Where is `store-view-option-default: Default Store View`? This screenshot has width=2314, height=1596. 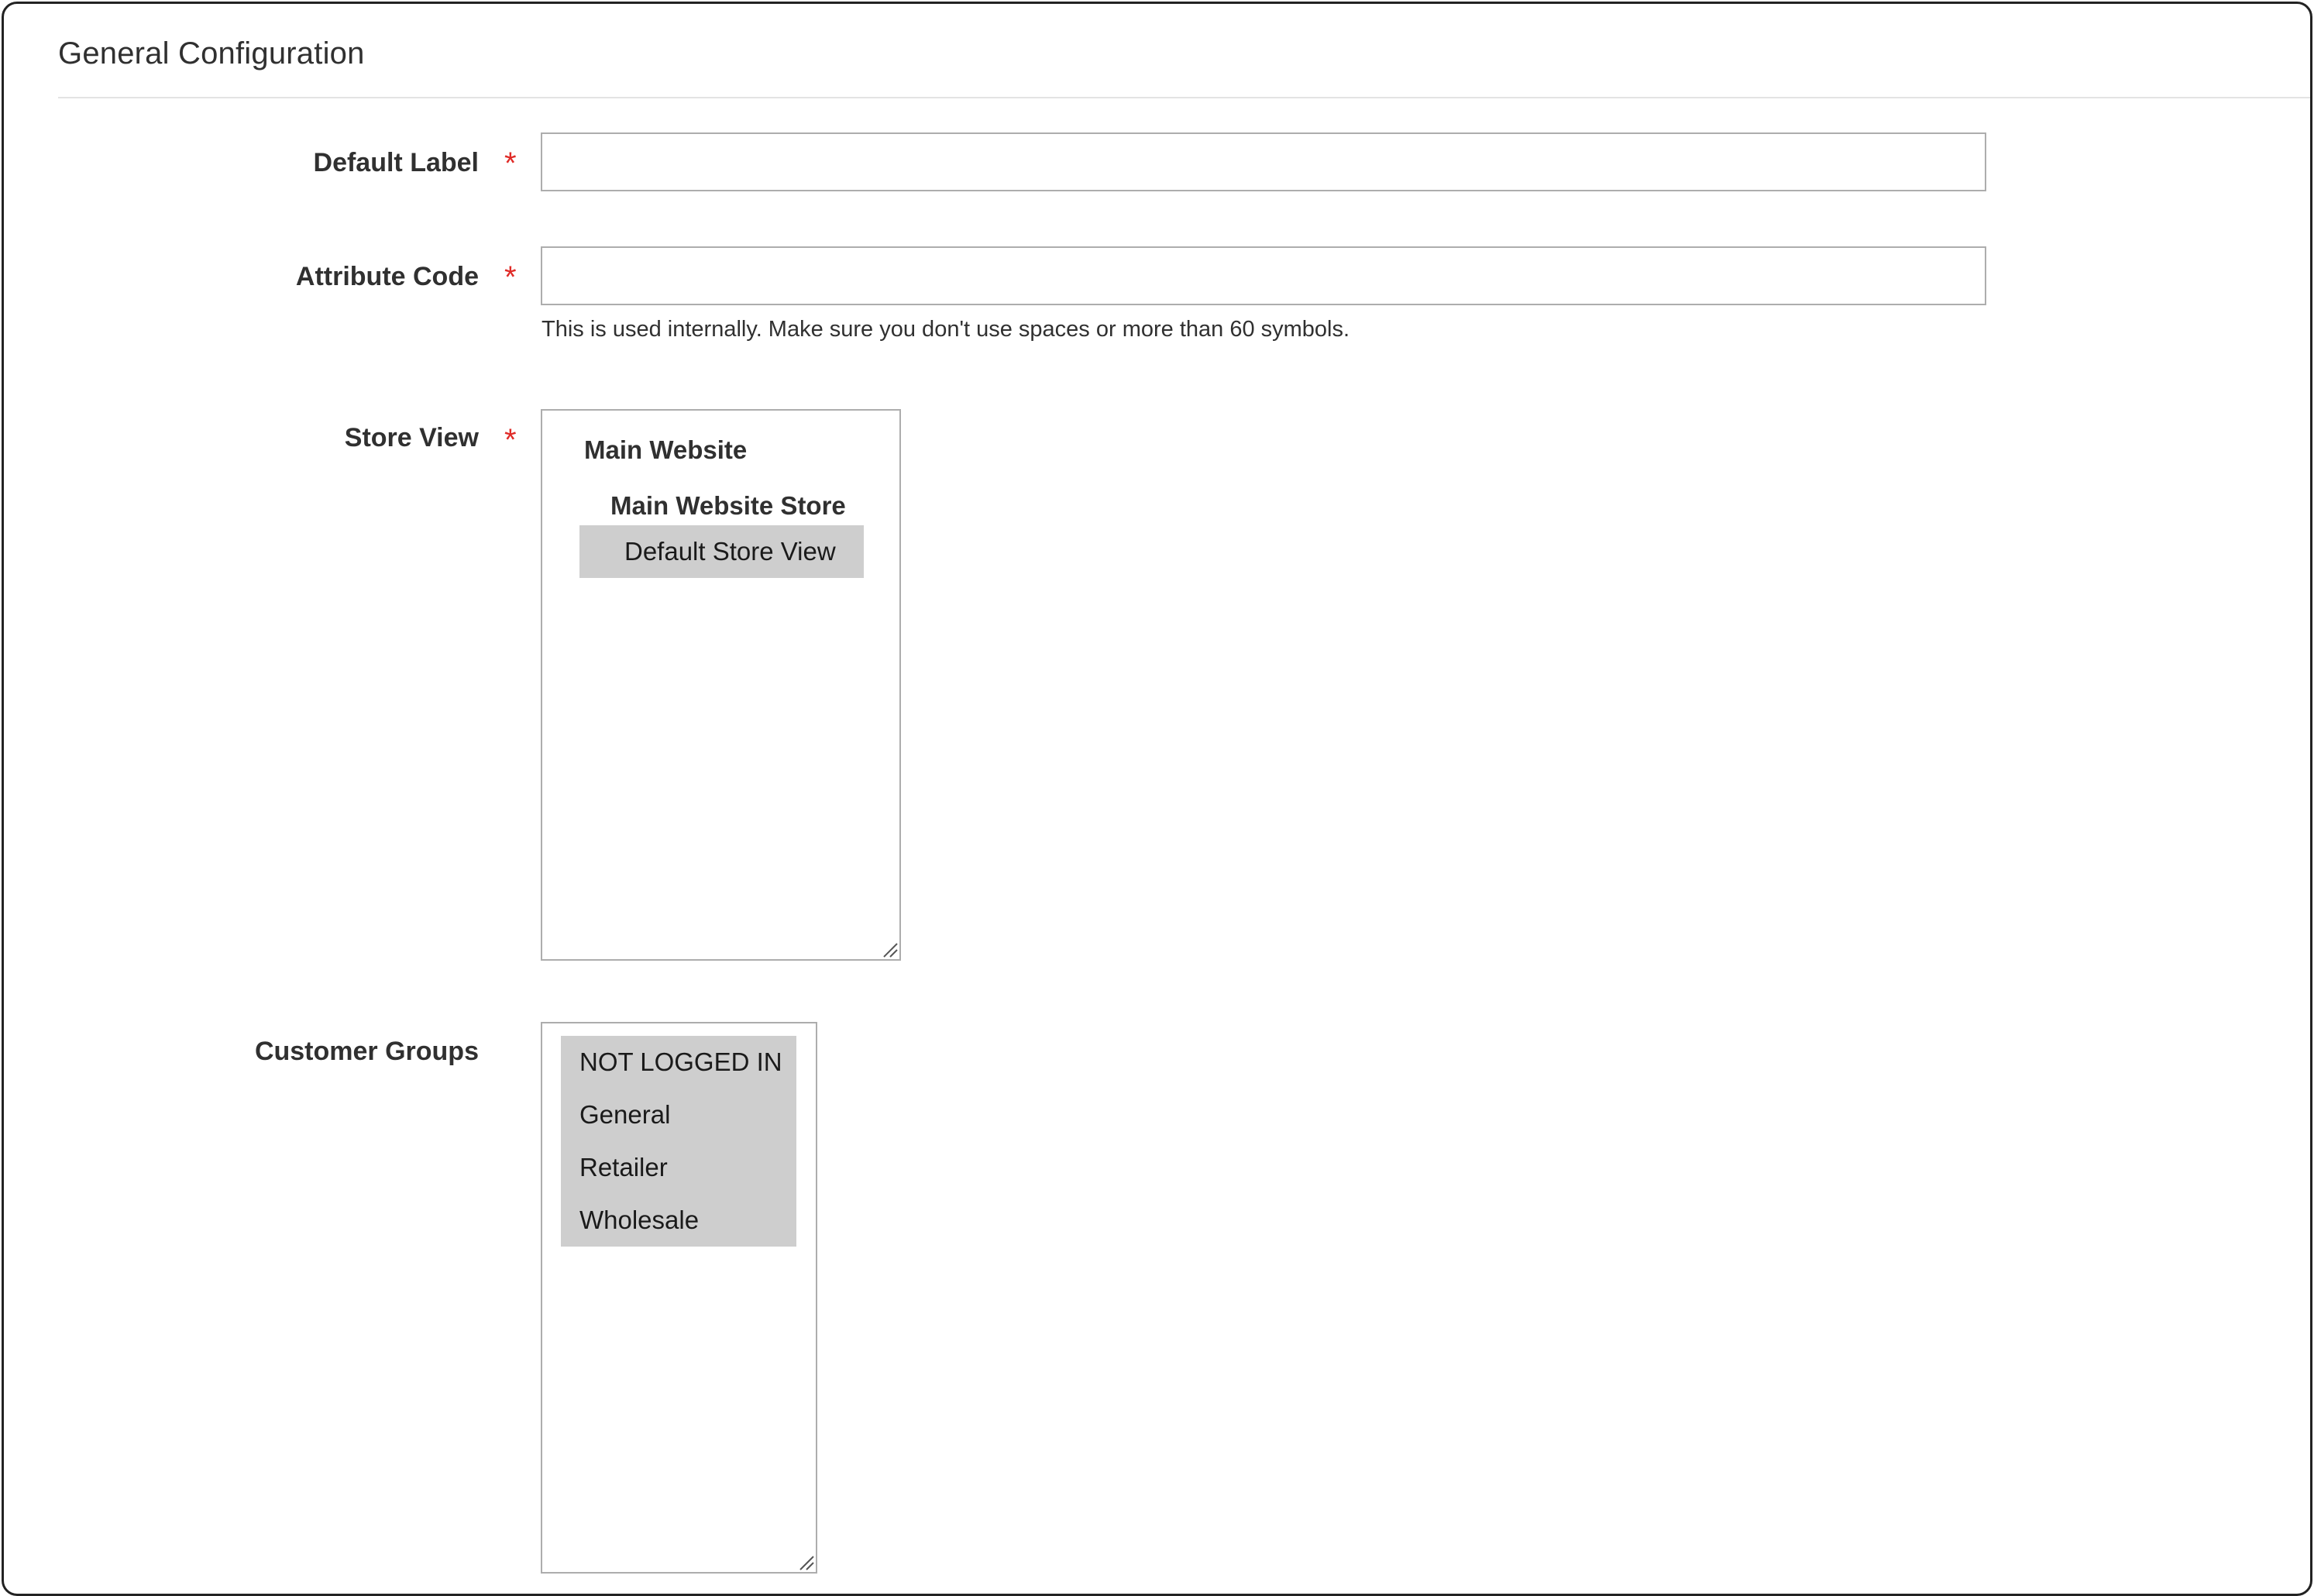 store-view-option-default: Default Store View is located at coordinates (722, 551).